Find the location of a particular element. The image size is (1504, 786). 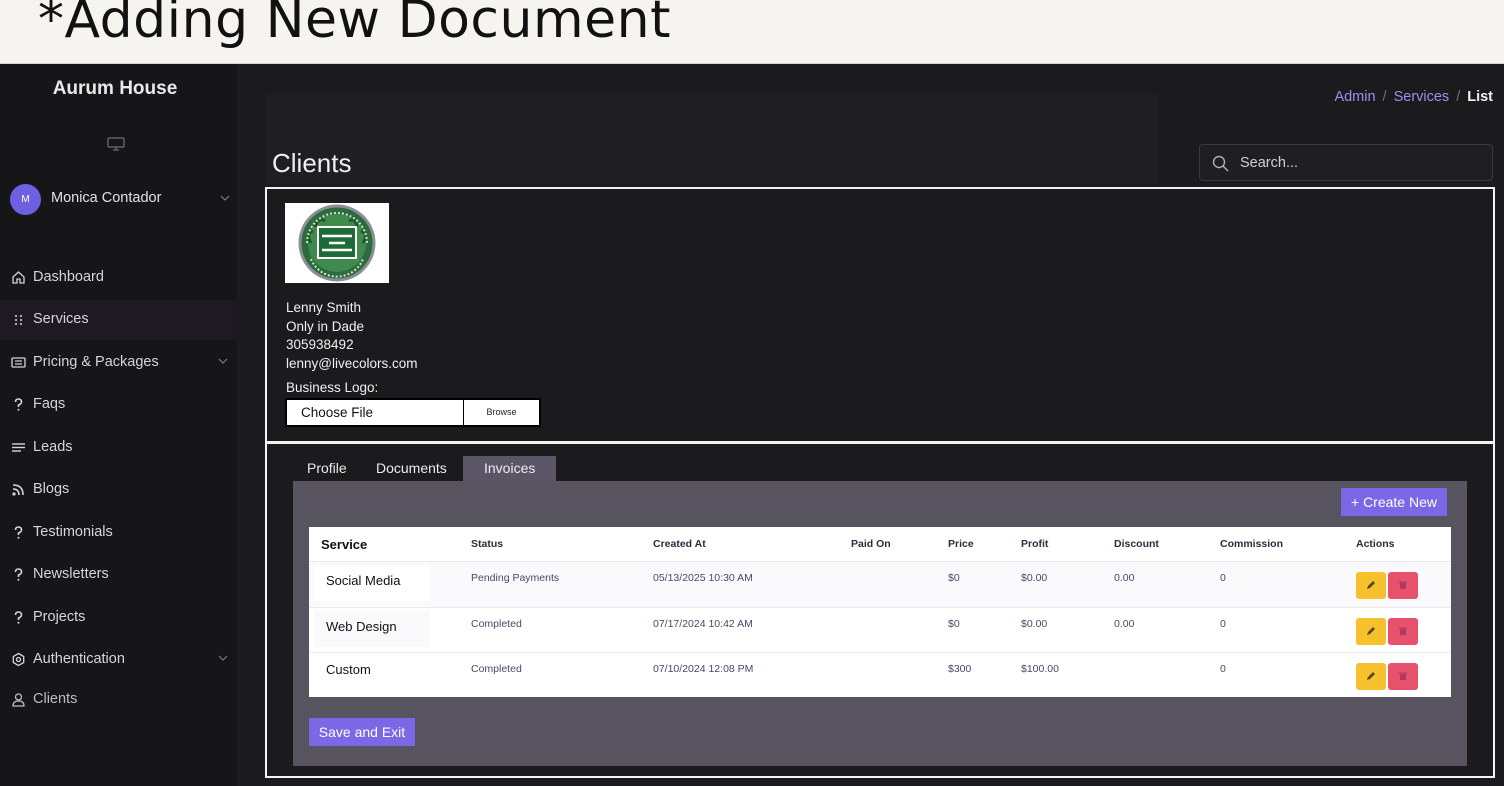

sidebar-item-clients: Clients is located at coordinates (118, 700).